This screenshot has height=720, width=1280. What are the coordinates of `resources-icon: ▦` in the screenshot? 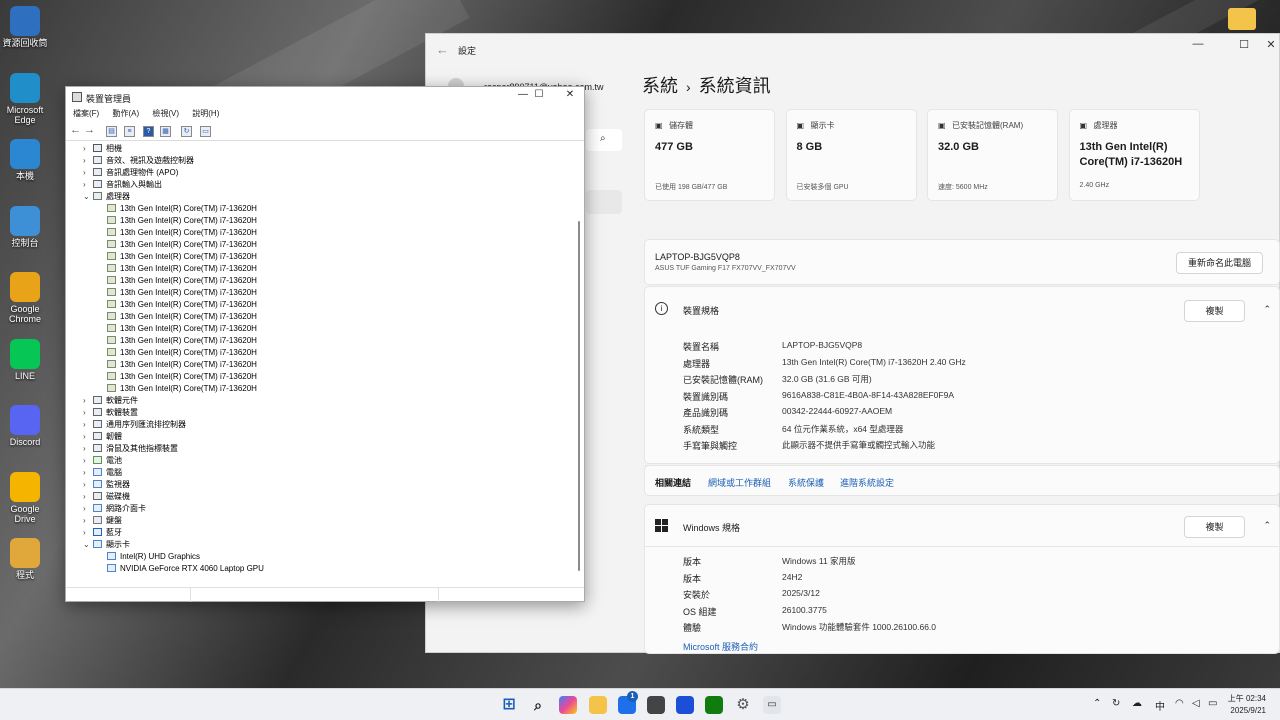 It's located at (165, 131).